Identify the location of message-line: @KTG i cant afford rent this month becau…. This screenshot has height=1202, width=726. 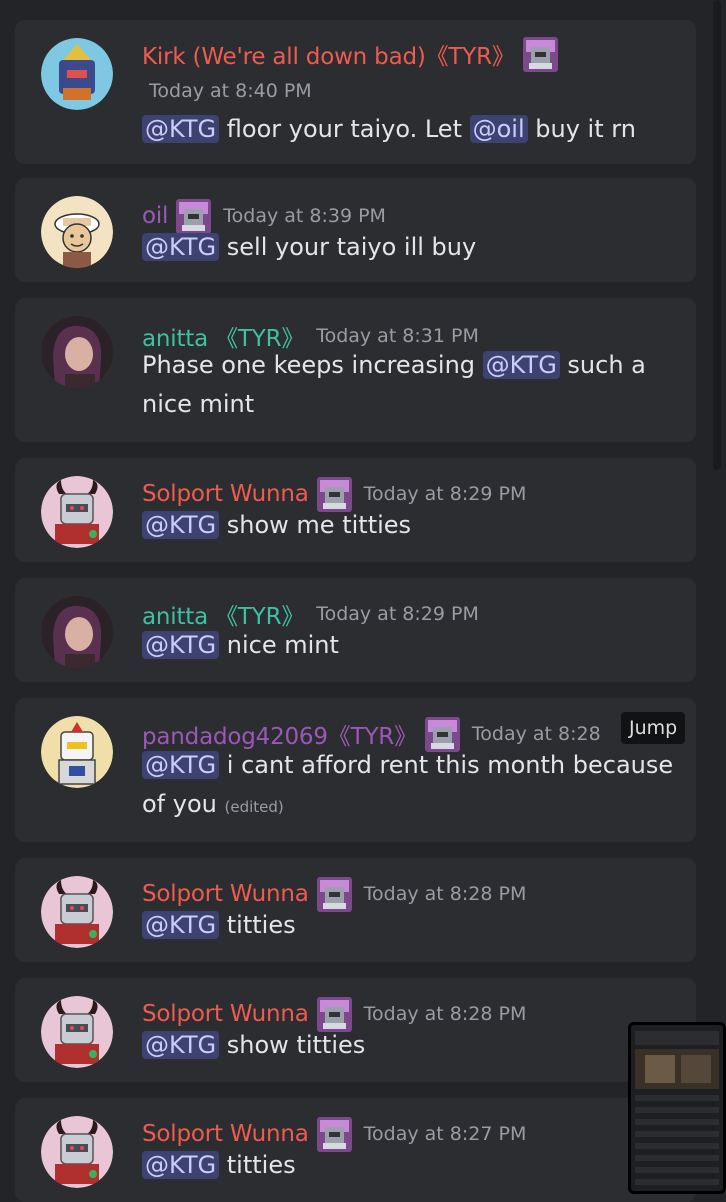
(407, 765).